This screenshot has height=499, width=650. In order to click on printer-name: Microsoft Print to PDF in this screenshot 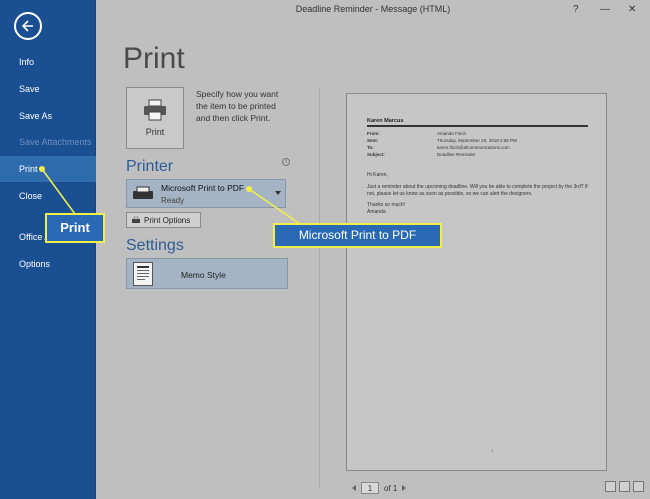, I will do `click(203, 188)`.